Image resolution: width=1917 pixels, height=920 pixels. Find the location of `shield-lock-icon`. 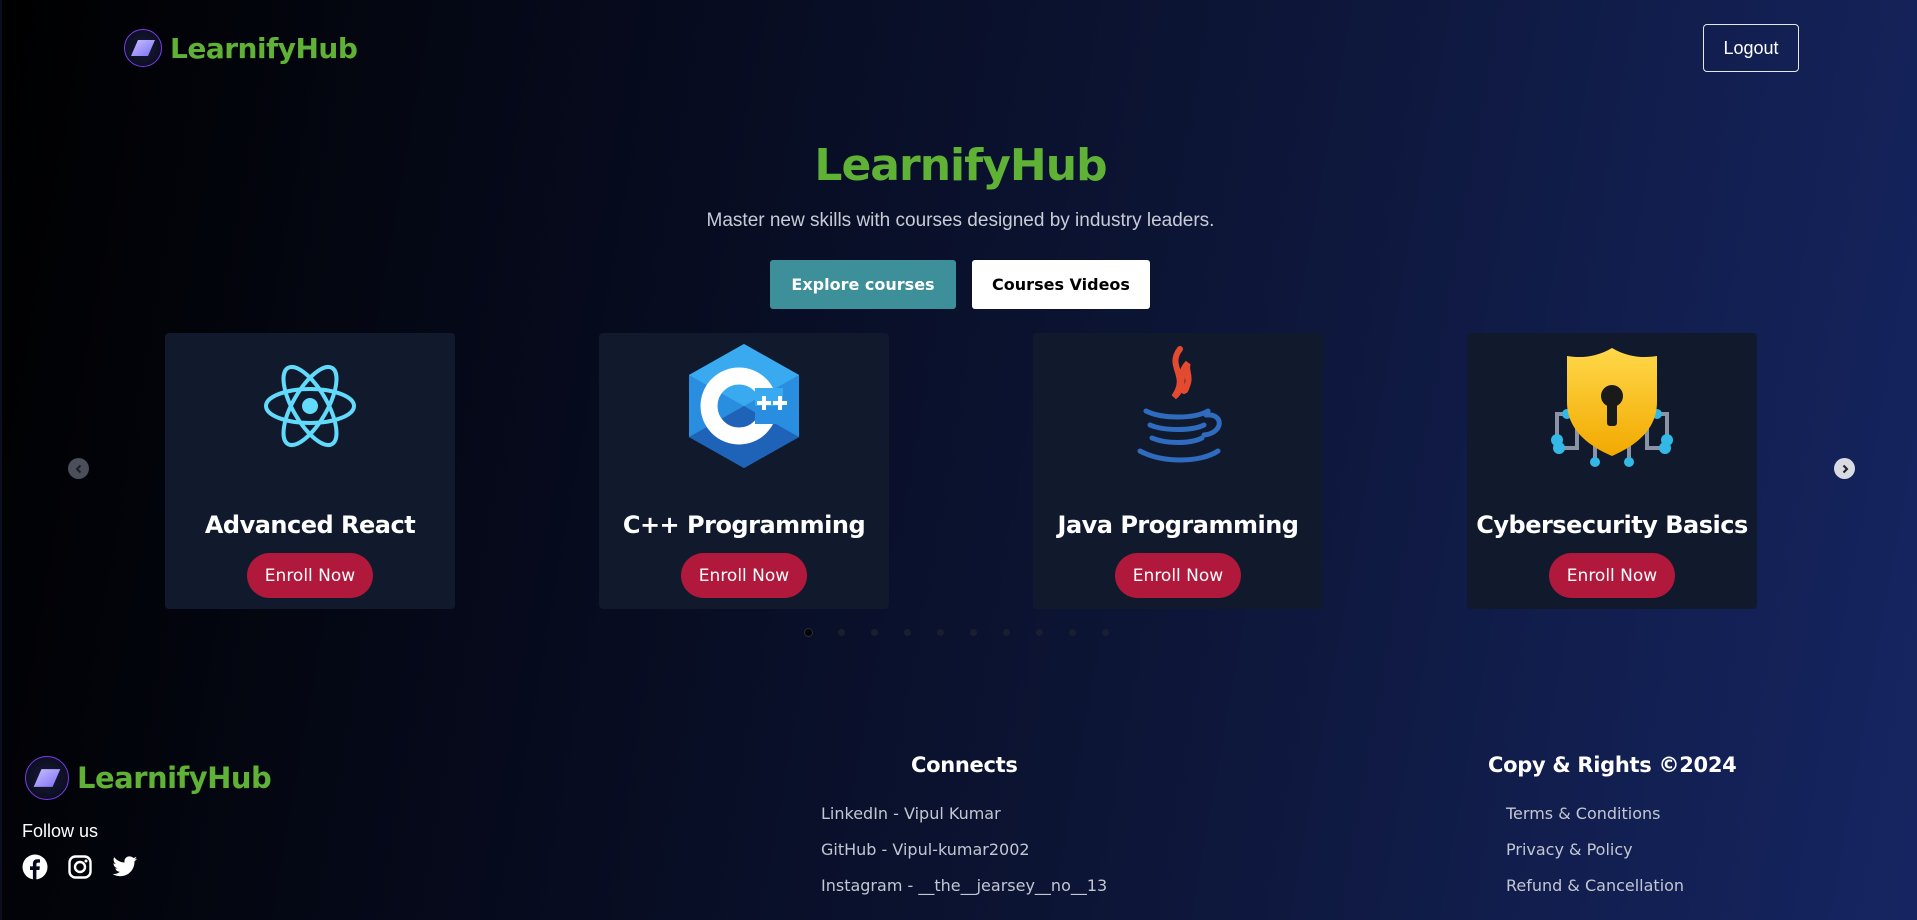

shield-lock-icon is located at coordinates (1612, 406).